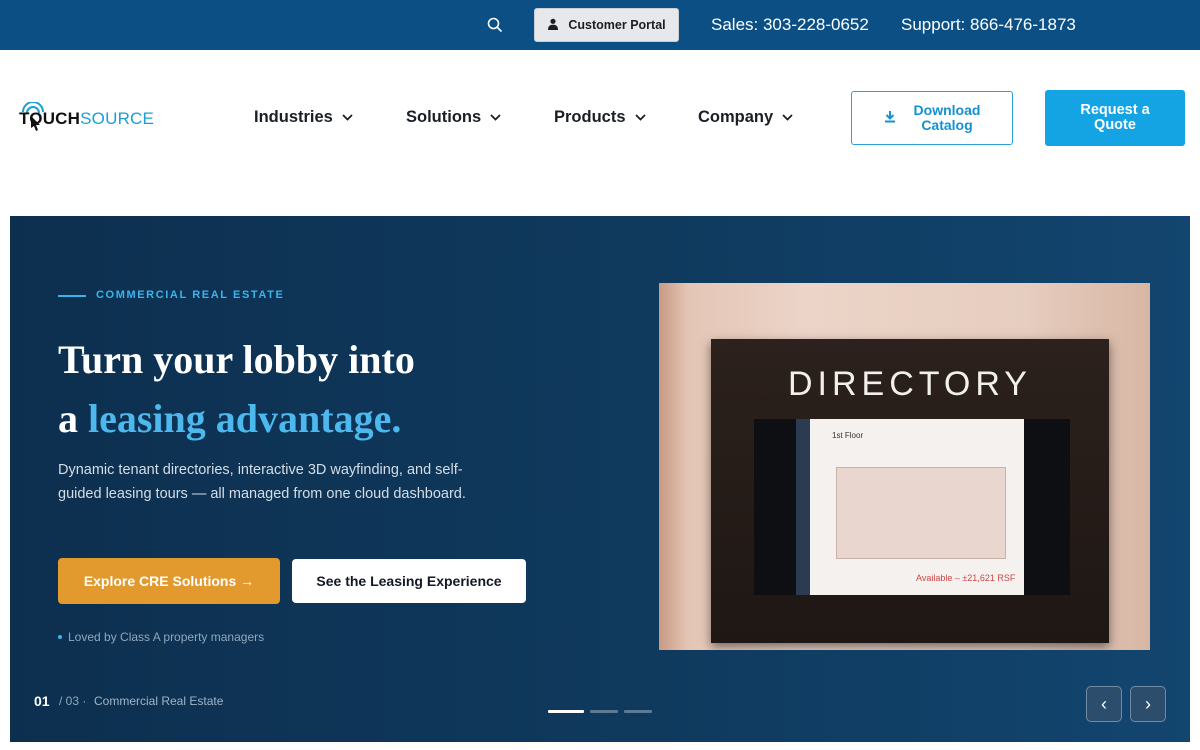  I want to click on catalog-label-line2: Catalog, so click(947, 125).